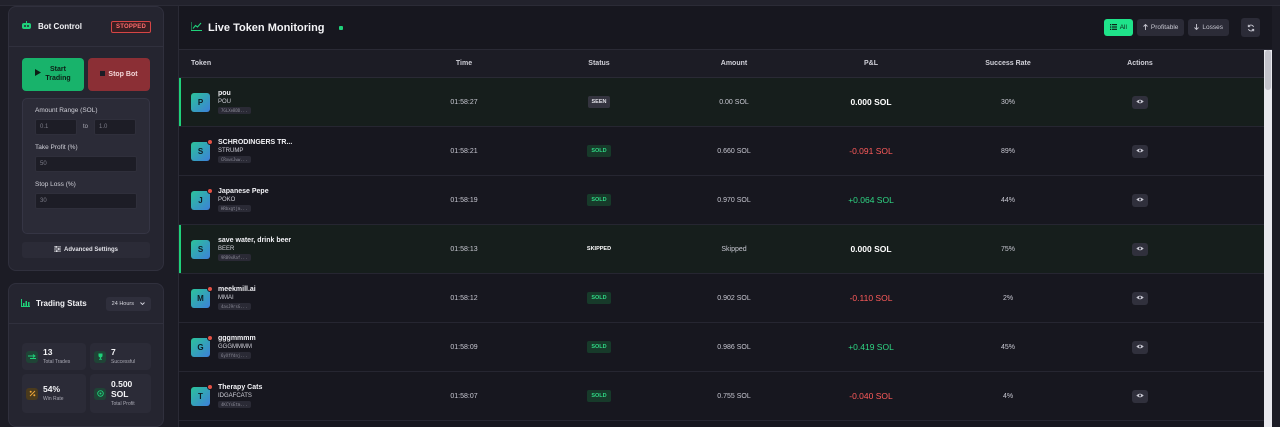  I want to click on token-avatar: J, so click(202, 198).